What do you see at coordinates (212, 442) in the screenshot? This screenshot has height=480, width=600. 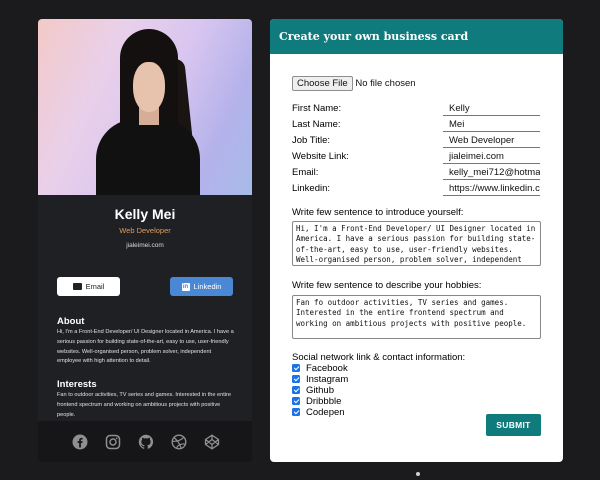 I see `codepen-icon` at bounding box center [212, 442].